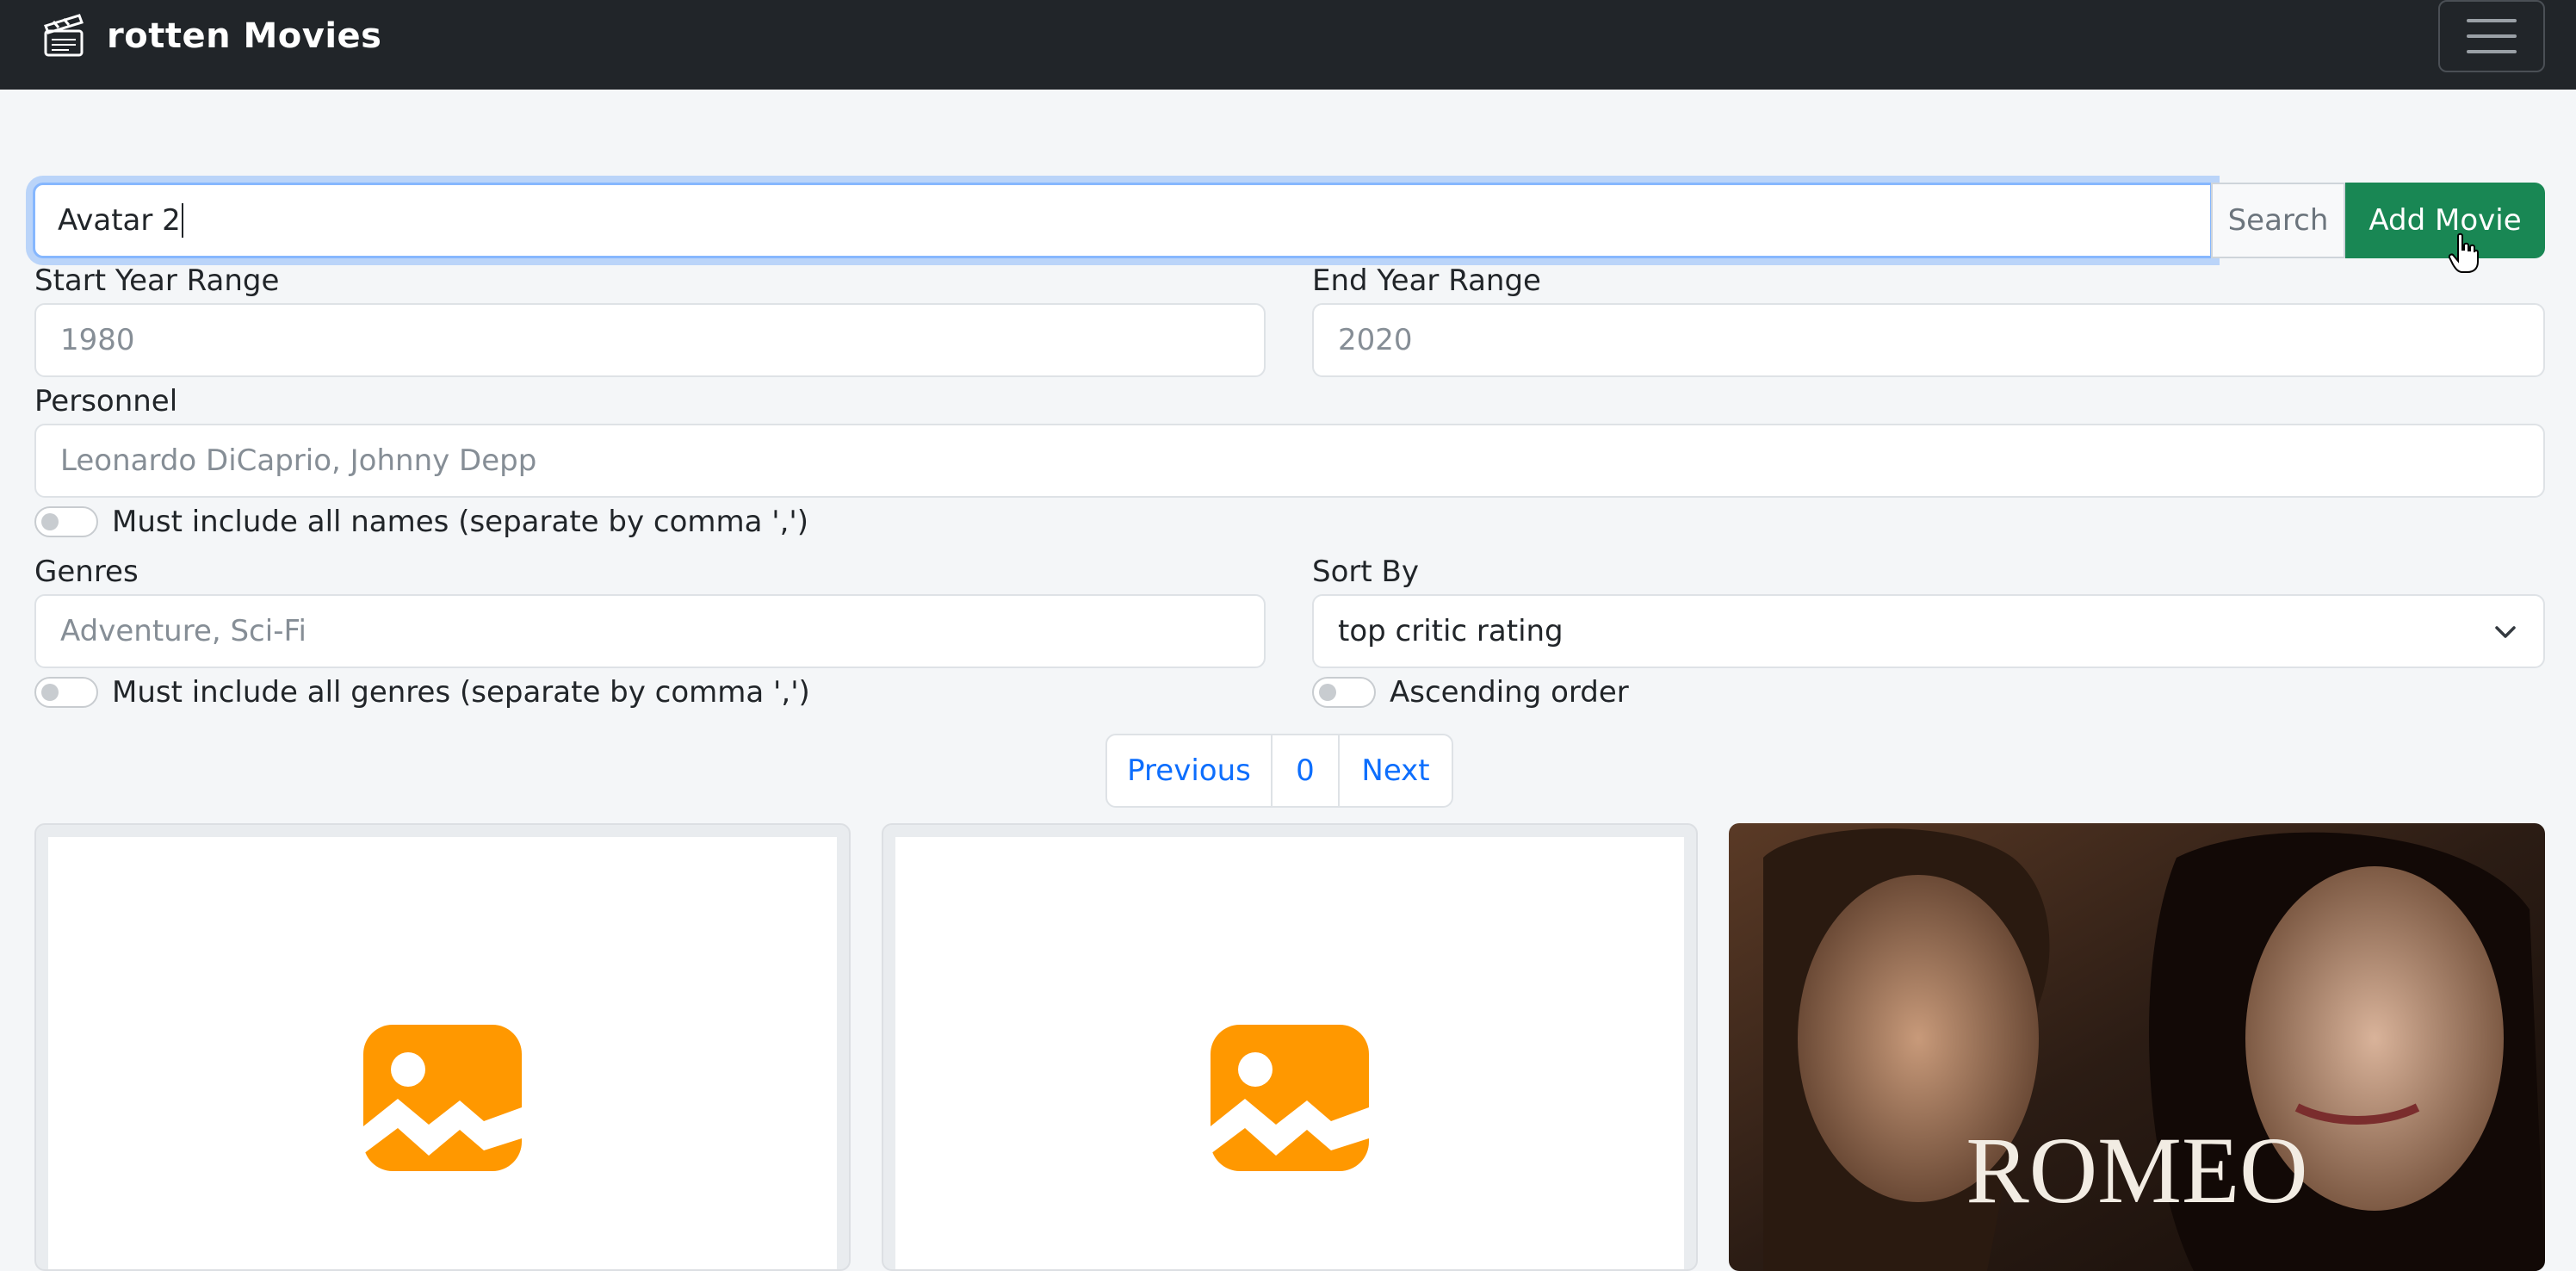 This screenshot has height=1271, width=2576. What do you see at coordinates (650, 340) in the screenshot?
I see `start-year-input: 1980` at bounding box center [650, 340].